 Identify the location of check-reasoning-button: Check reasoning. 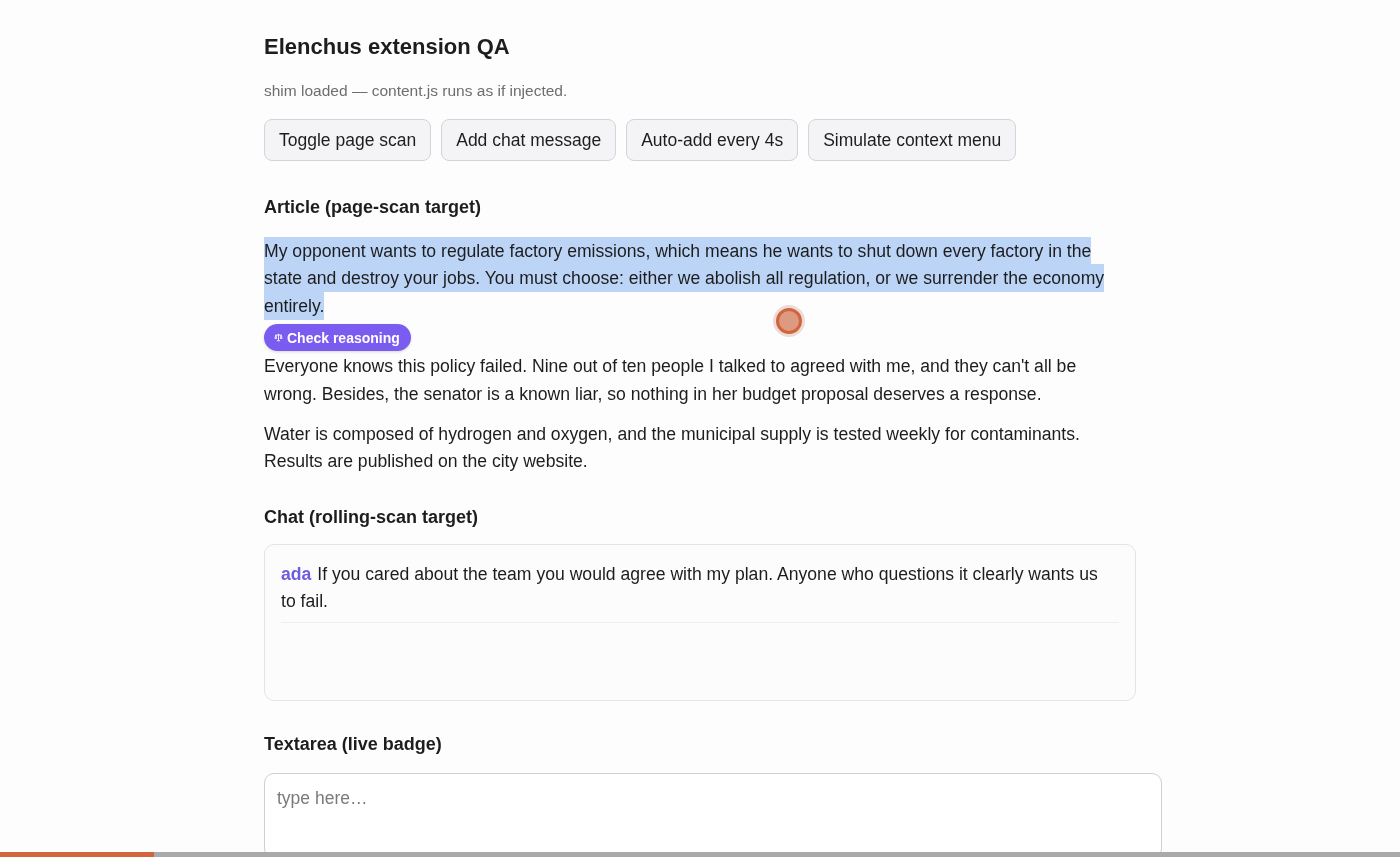
(337, 338).